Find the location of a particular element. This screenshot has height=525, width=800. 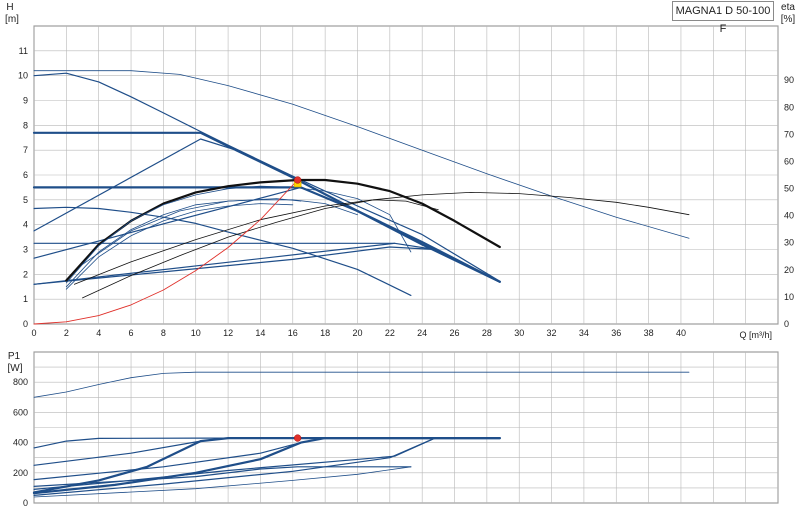

head-x-tick-label: 30 is located at coordinates (519, 333).